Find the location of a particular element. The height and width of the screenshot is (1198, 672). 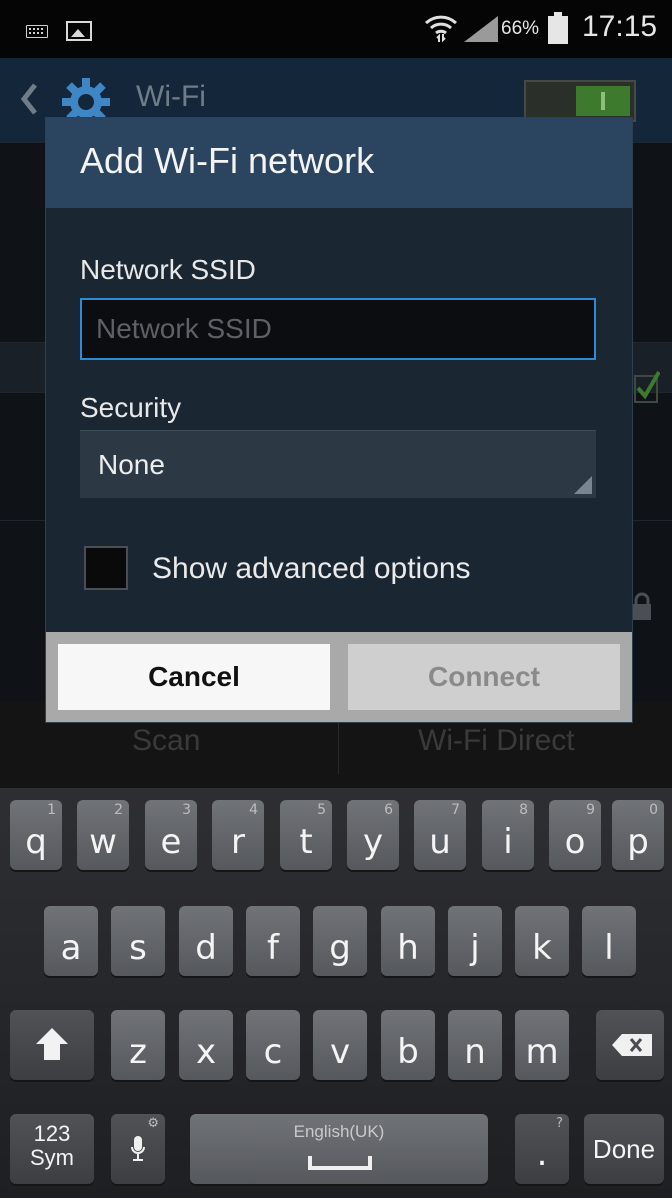

battery-icon is located at coordinates (558, 28).